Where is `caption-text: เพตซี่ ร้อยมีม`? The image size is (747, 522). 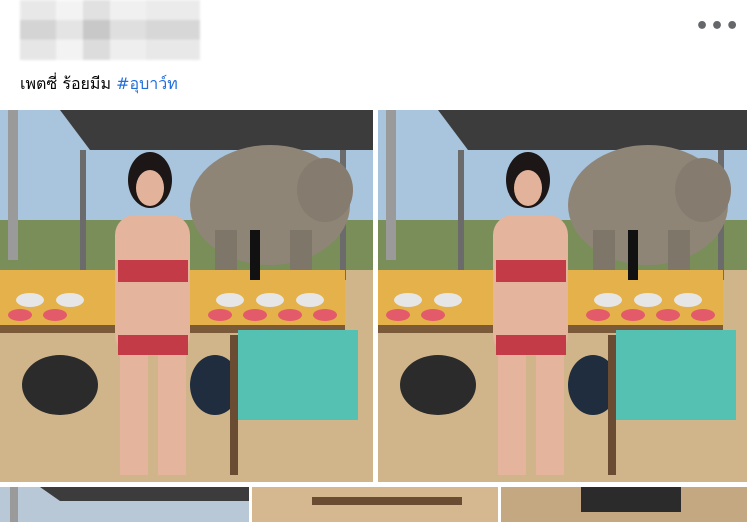
caption-text: เพตซี่ ร้อยมีม is located at coordinates (68, 83).